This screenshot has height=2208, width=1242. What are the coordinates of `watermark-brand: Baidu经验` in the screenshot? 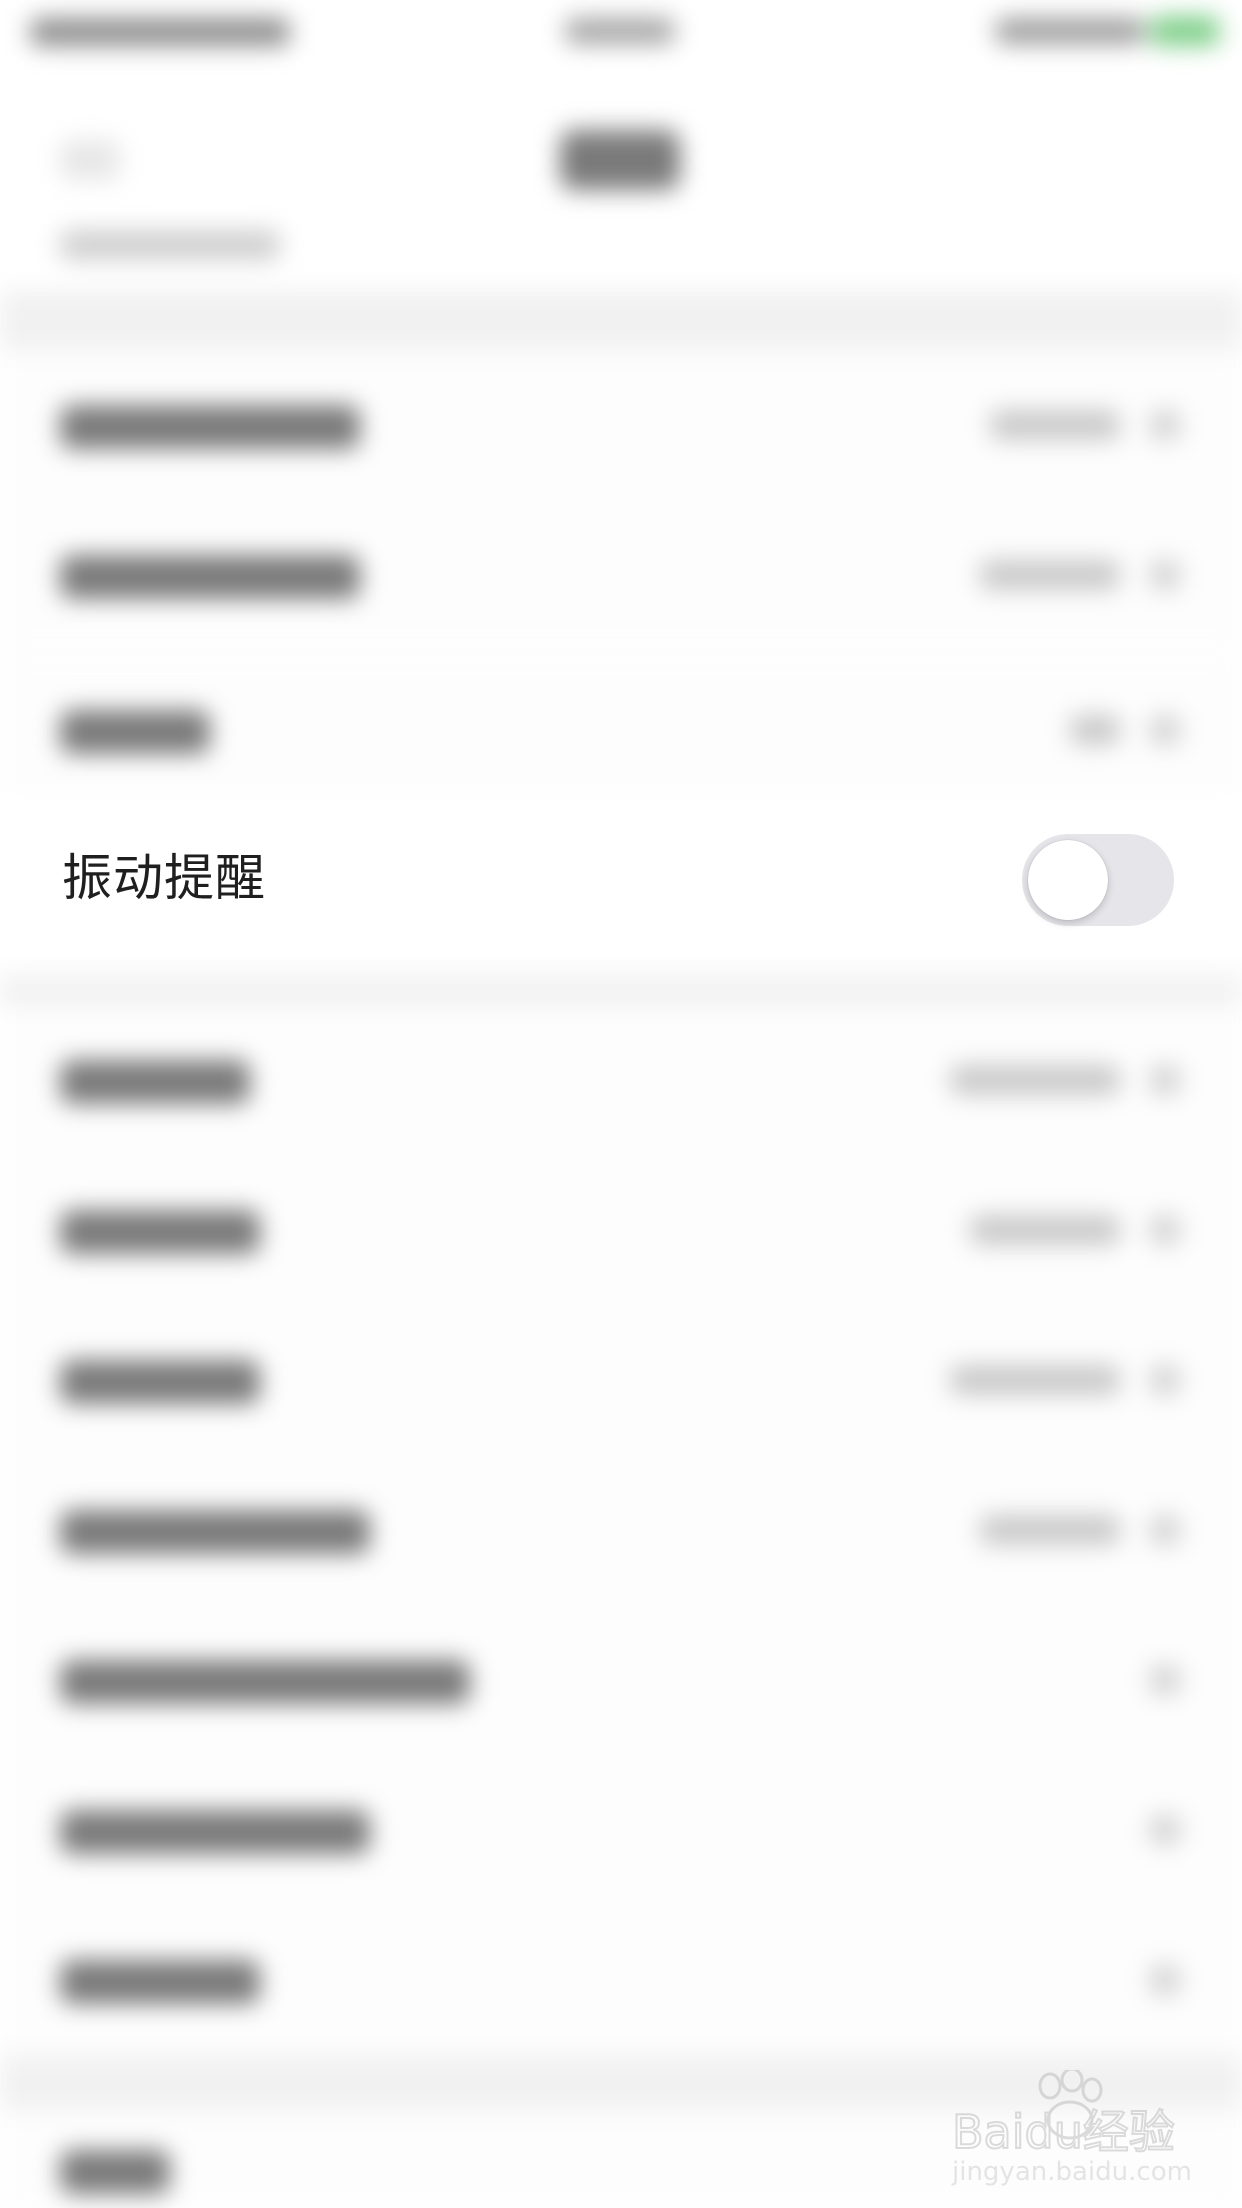 It's located at (1063, 2132).